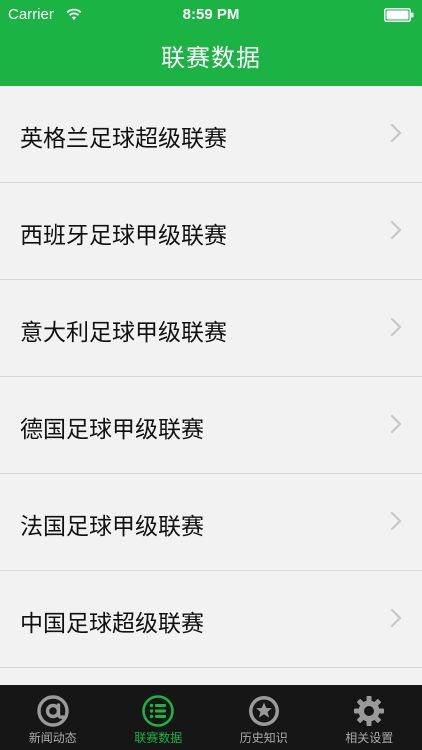  I want to click on status-bar: Carrier 8:59 PM, so click(211, 15).